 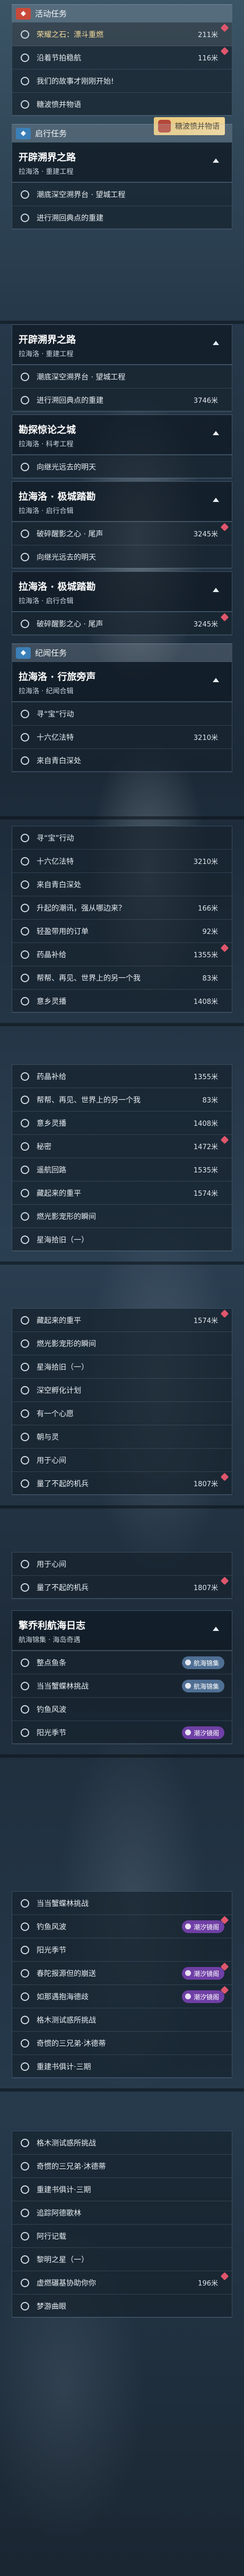 What do you see at coordinates (122, 908) in the screenshot?
I see `quest-step-row: 升起的潮讯，强从哪边来？ 166米` at bounding box center [122, 908].